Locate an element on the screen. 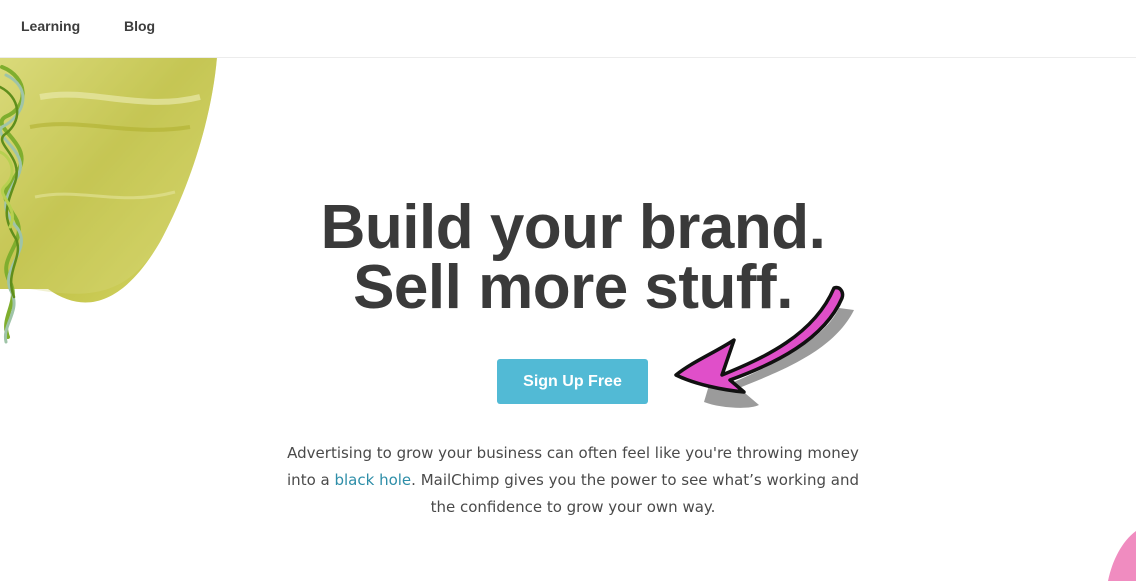  pink-decorative-shape is located at coordinates (1122, 556).